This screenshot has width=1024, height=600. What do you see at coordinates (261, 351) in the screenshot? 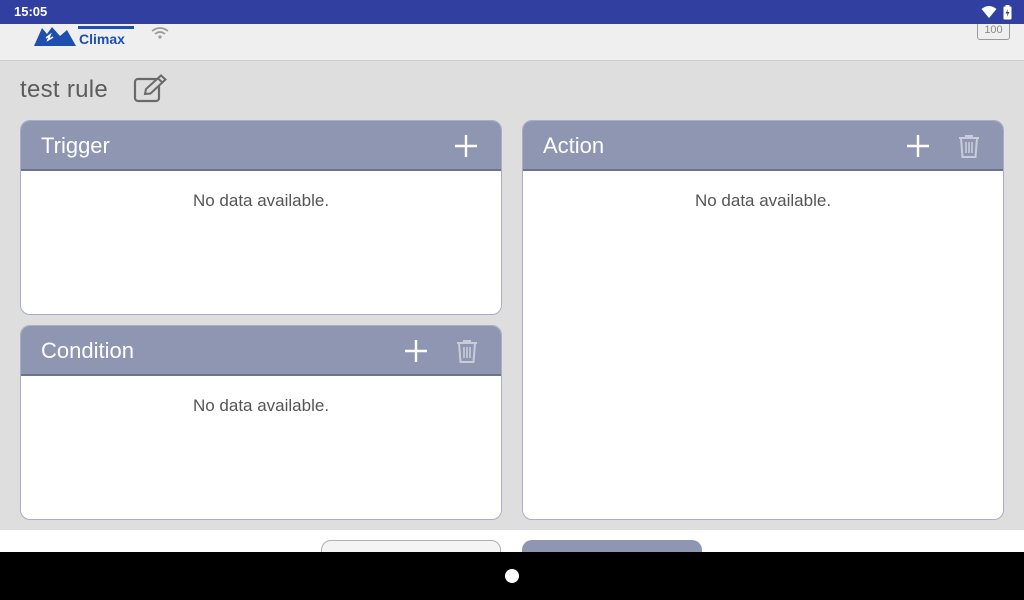
I see `condition-panel-header: Condition` at bounding box center [261, 351].